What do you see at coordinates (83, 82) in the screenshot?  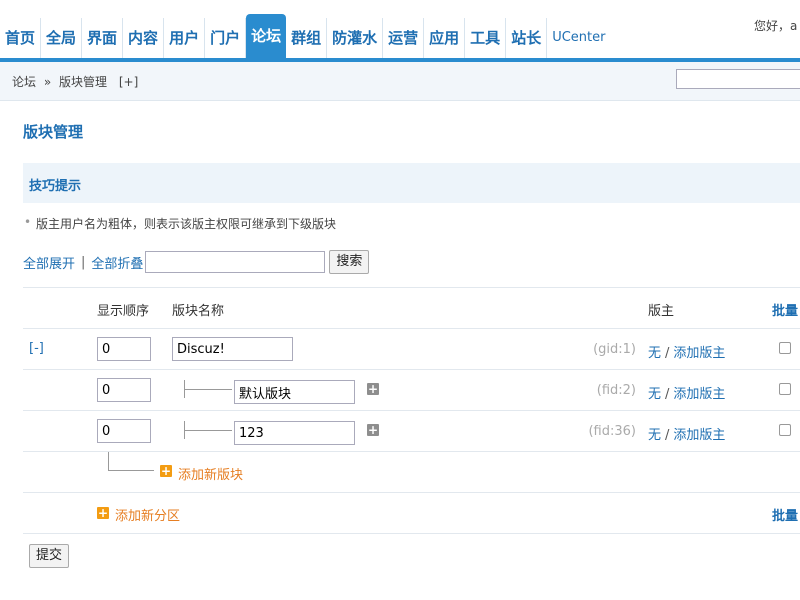 I see `breadcrumb-item-forum-management: 版块管理` at bounding box center [83, 82].